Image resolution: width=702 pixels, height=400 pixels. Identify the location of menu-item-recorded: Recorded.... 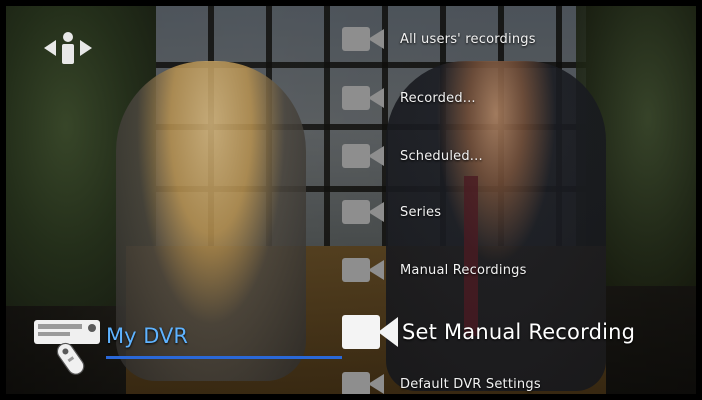
(409, 98).